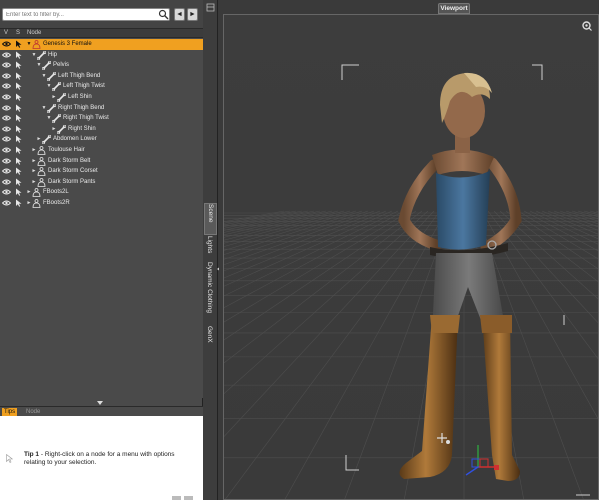  Describe the element at coordinates (33, 412) in the screenshot. I see `tab-node: Node` at that location.